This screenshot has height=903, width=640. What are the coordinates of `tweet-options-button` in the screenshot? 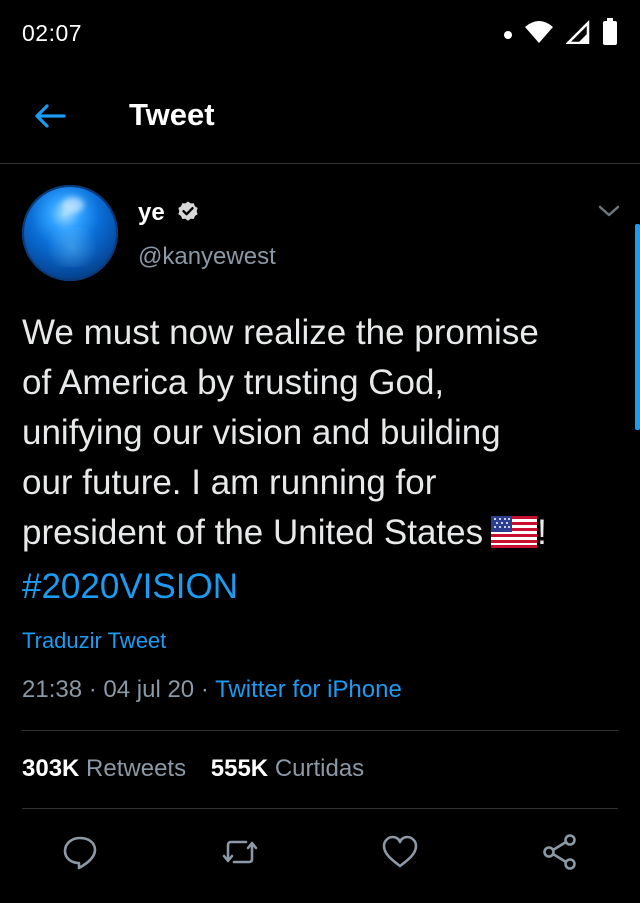 It's located at (609, 211).